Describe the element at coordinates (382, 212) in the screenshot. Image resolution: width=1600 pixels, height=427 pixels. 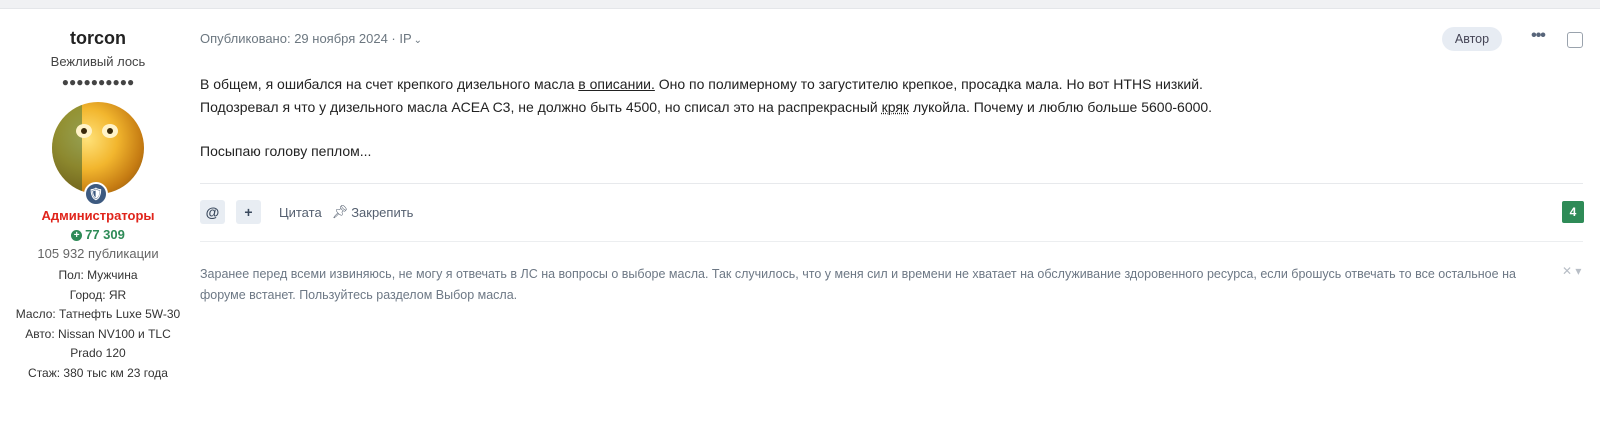
I see `pin-button: Закрепить` at that location.